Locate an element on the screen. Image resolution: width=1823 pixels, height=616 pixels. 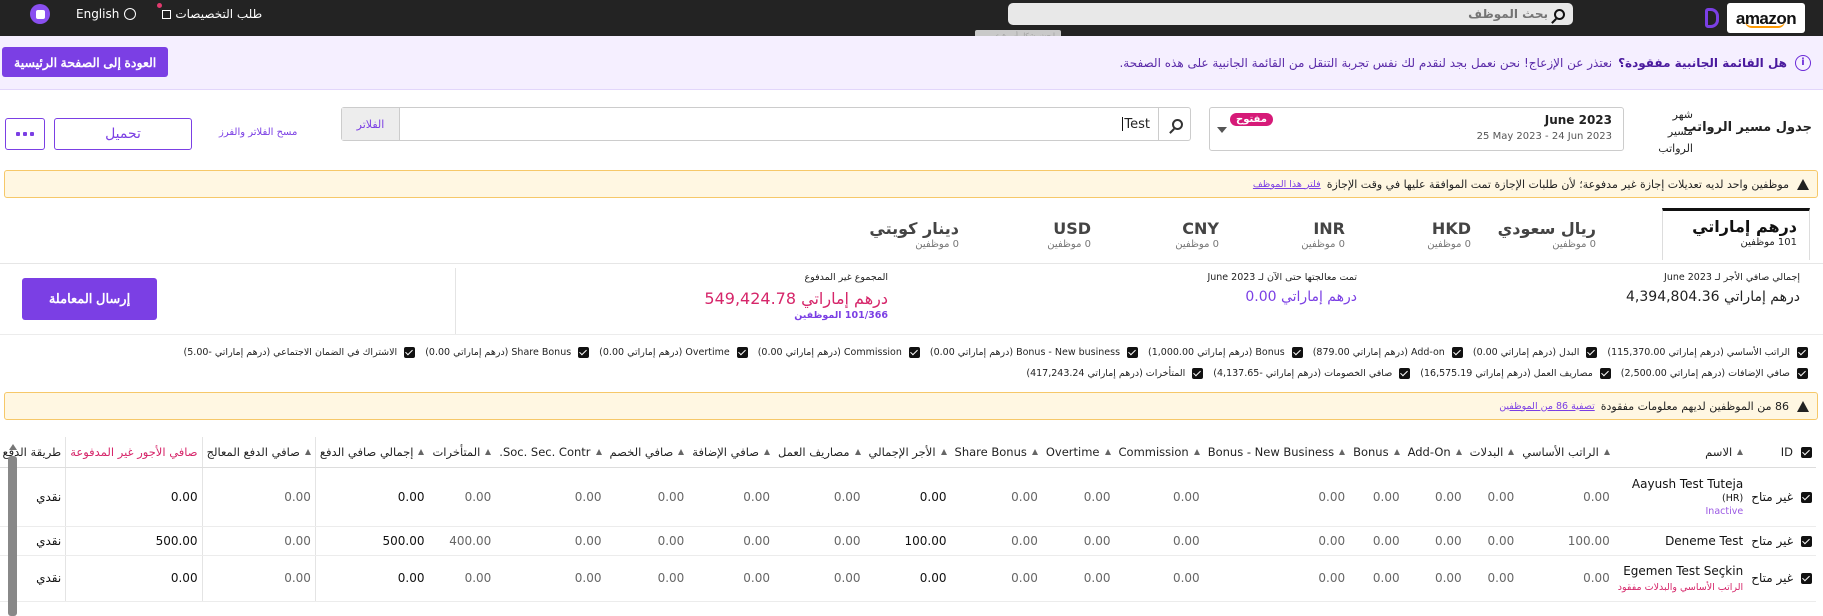
header-overtime: Overtime is located at coordinates (1078, 452).